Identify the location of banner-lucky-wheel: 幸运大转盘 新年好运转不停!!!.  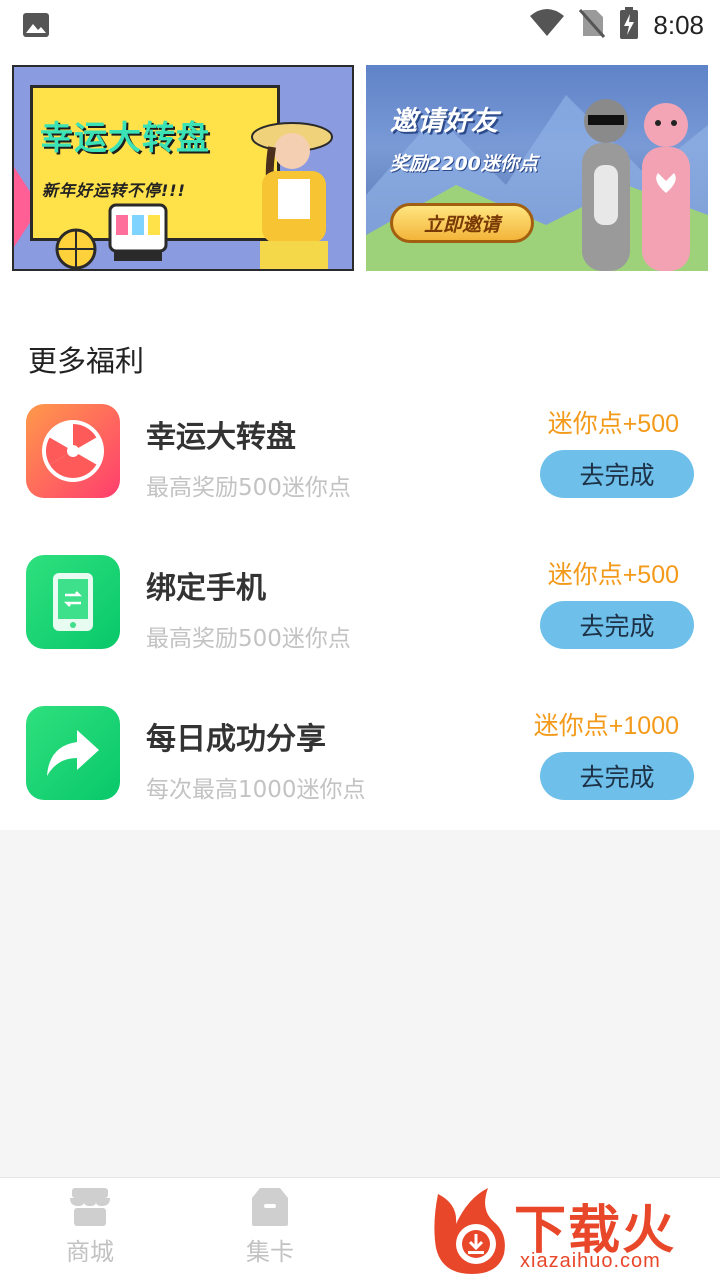
(183, 168).